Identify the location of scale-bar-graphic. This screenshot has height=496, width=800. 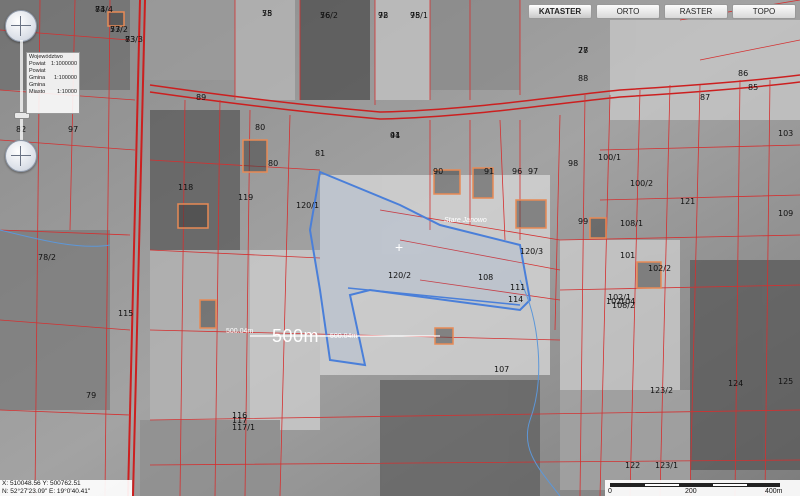
(695, 485).